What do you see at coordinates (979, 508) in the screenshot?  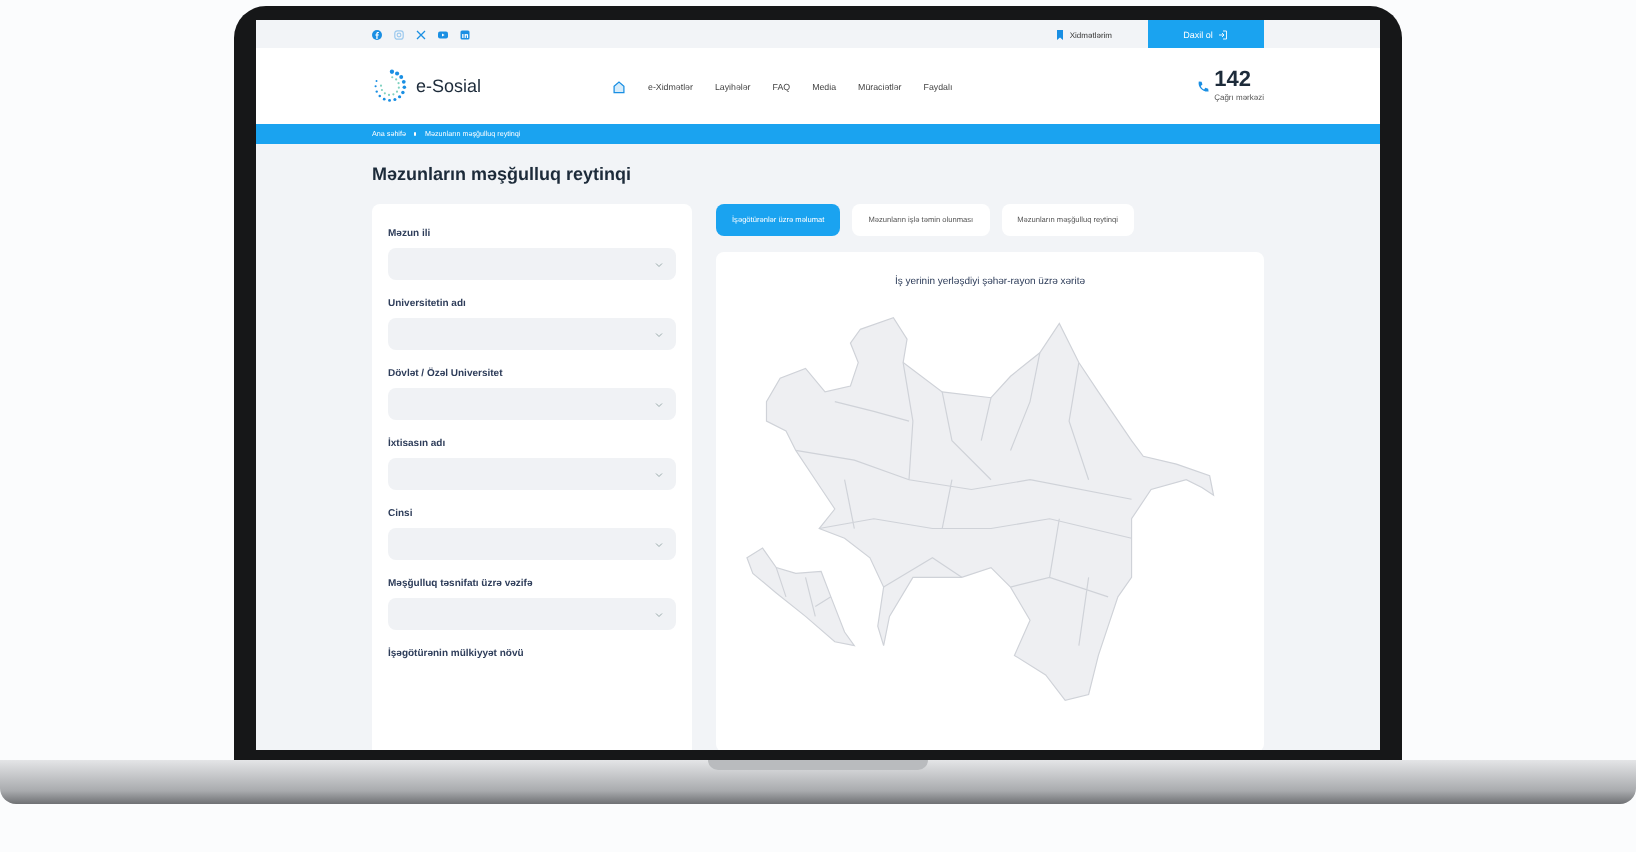 I see `region-map-drawing` at bounding box center [979, 508].